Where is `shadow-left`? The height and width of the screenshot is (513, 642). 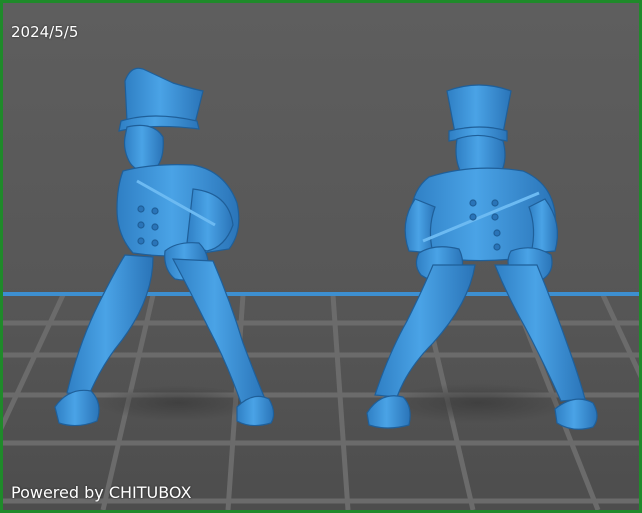 shadow-left is located at coordinates (178, 403).